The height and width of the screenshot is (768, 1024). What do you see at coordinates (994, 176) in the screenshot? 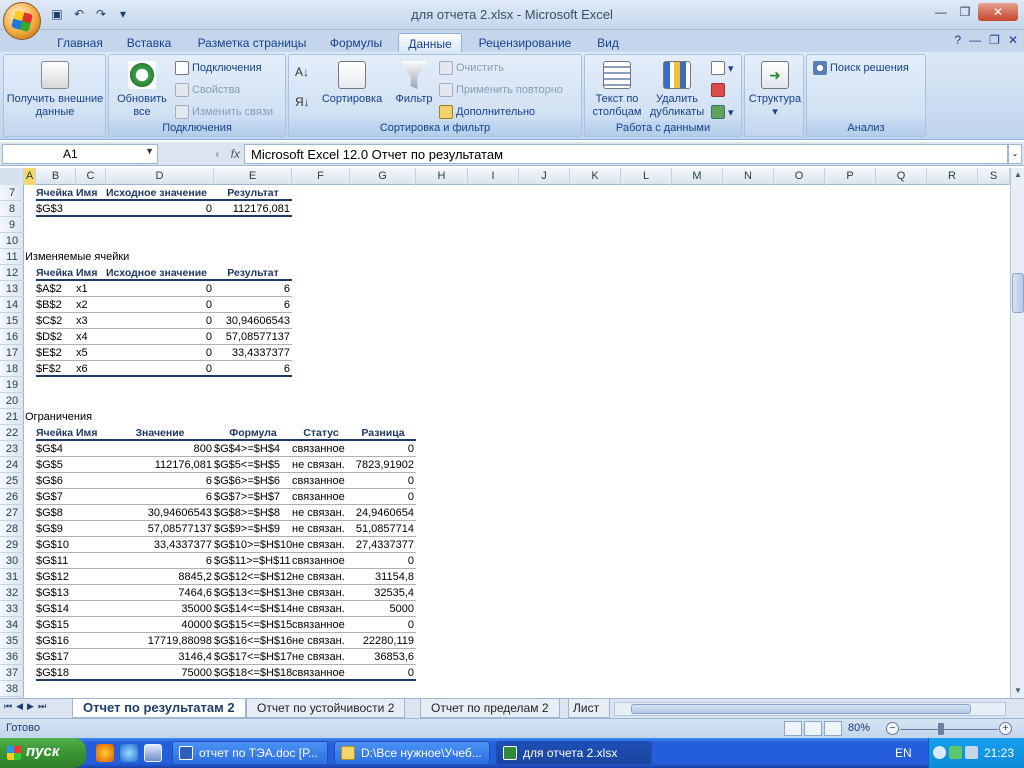
I see `column-header: S` at bounding box center [994, 176].